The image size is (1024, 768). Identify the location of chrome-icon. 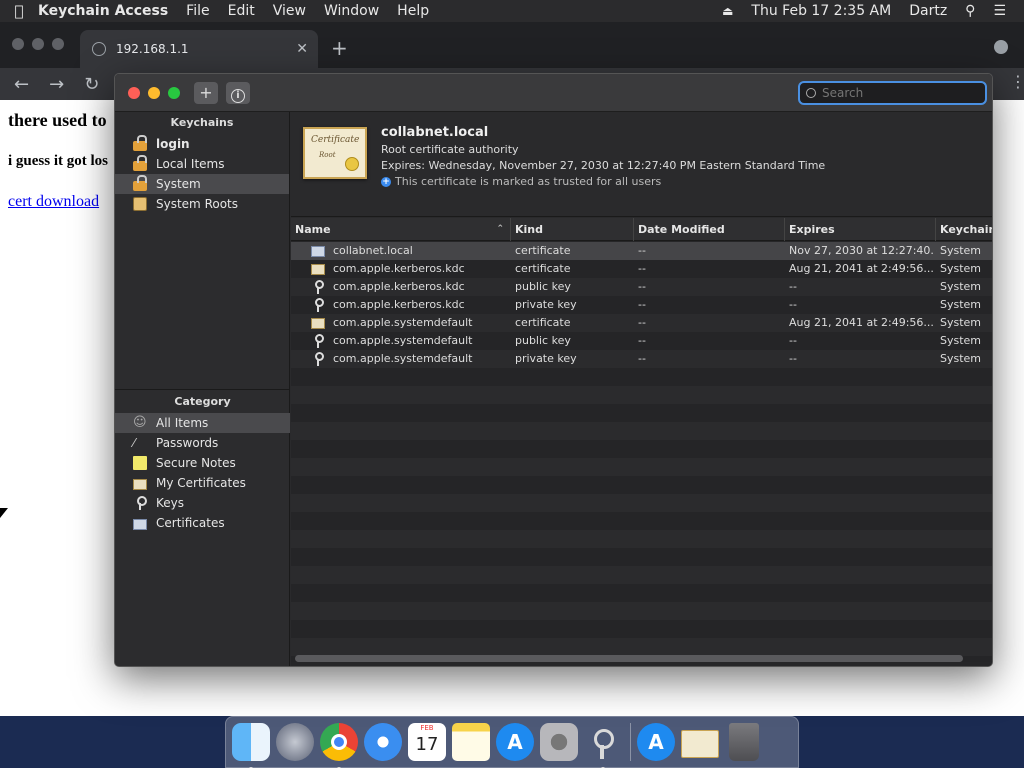
(339, 745).